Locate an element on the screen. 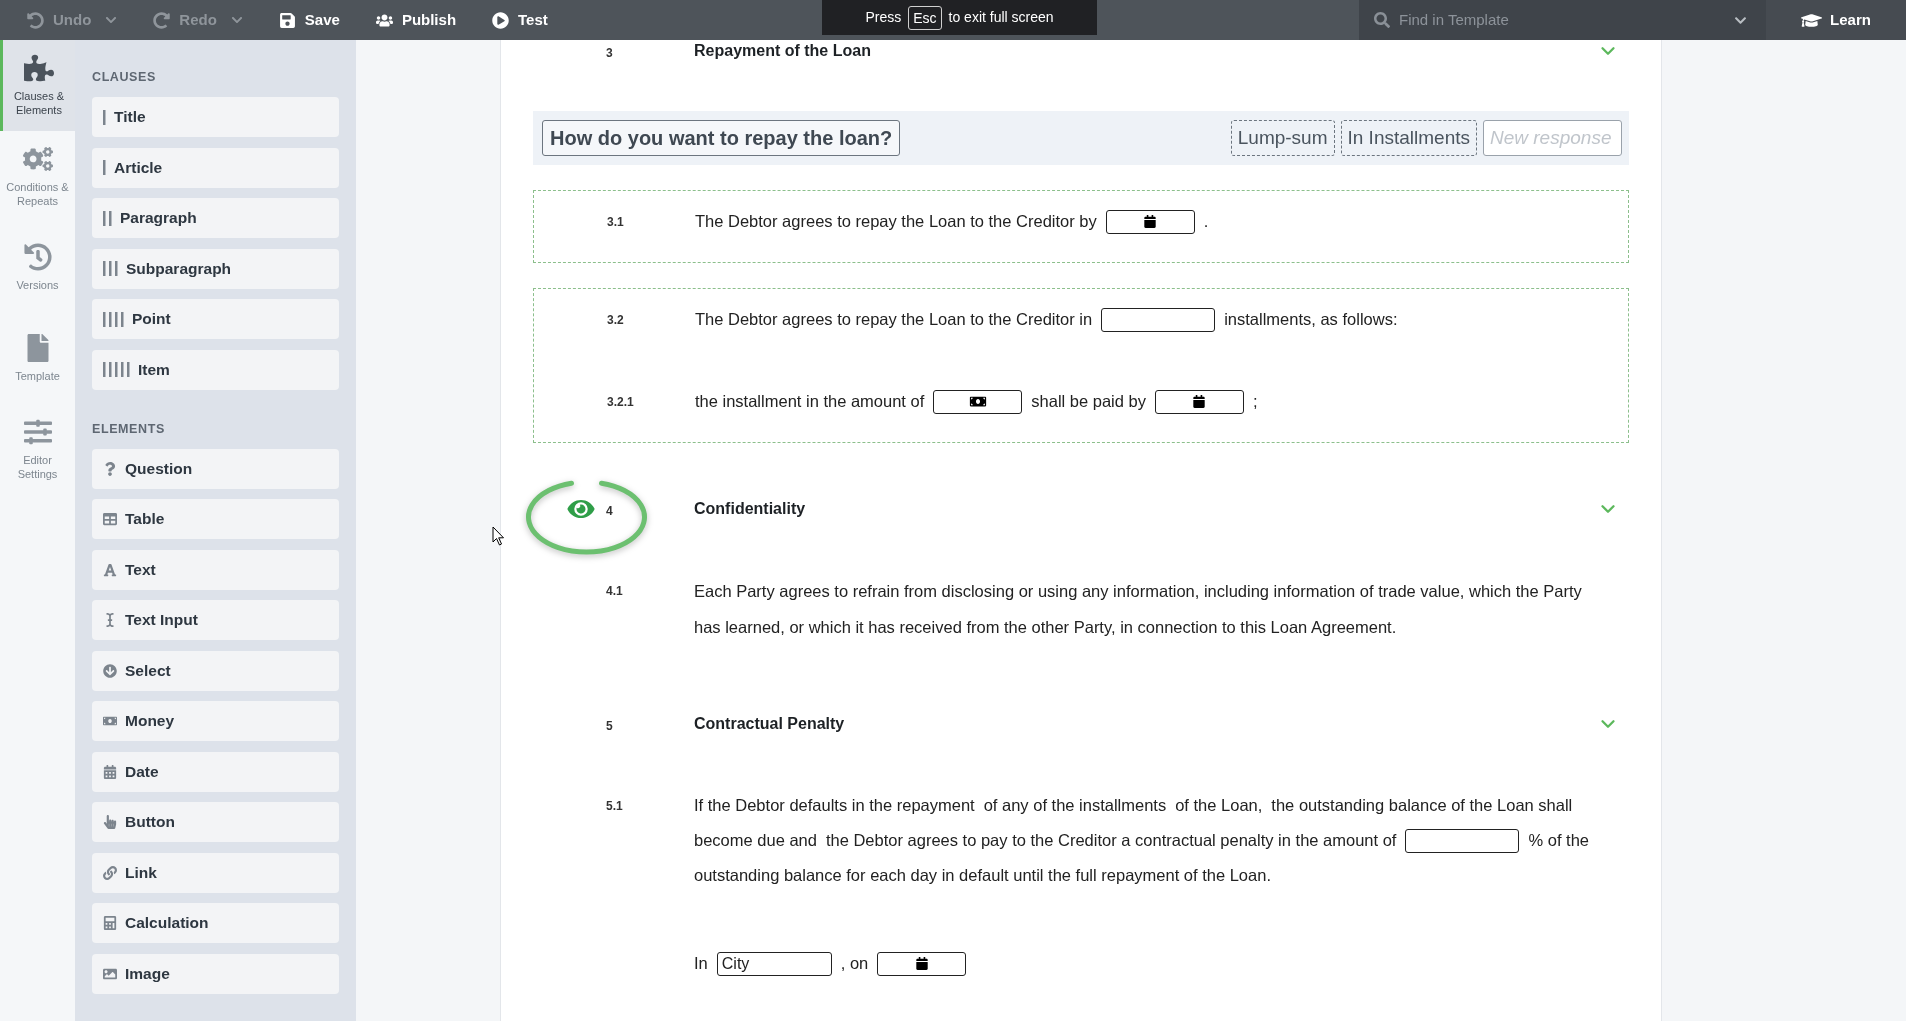 The height and width of the screenshot is (1021, 1906). sliders-icon is located at coordinates (37, 432).